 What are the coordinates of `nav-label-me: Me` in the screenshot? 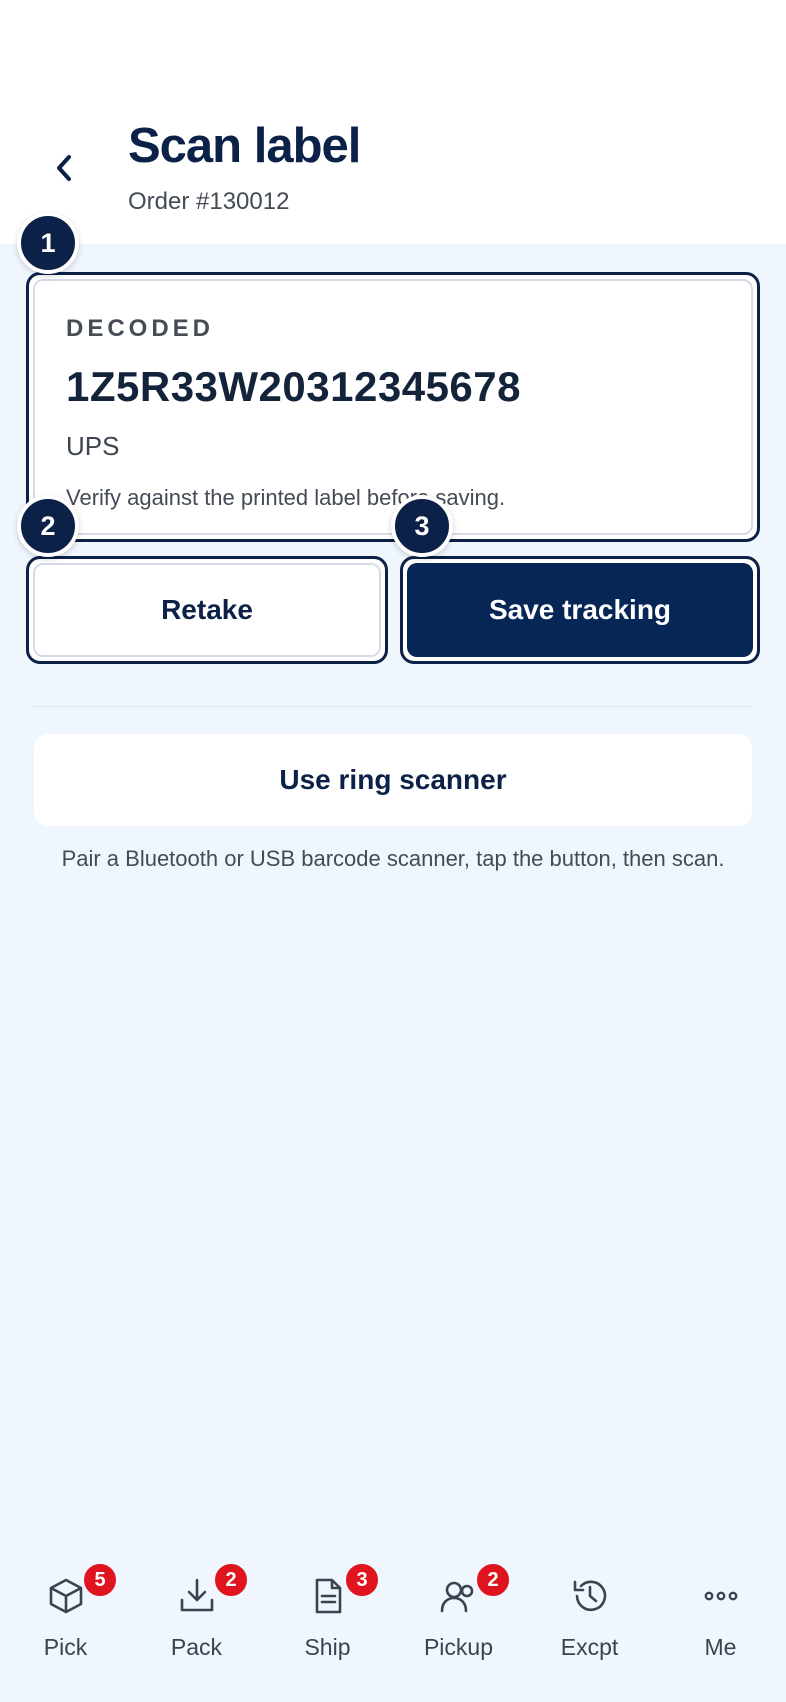 It's located at (720, 1647).